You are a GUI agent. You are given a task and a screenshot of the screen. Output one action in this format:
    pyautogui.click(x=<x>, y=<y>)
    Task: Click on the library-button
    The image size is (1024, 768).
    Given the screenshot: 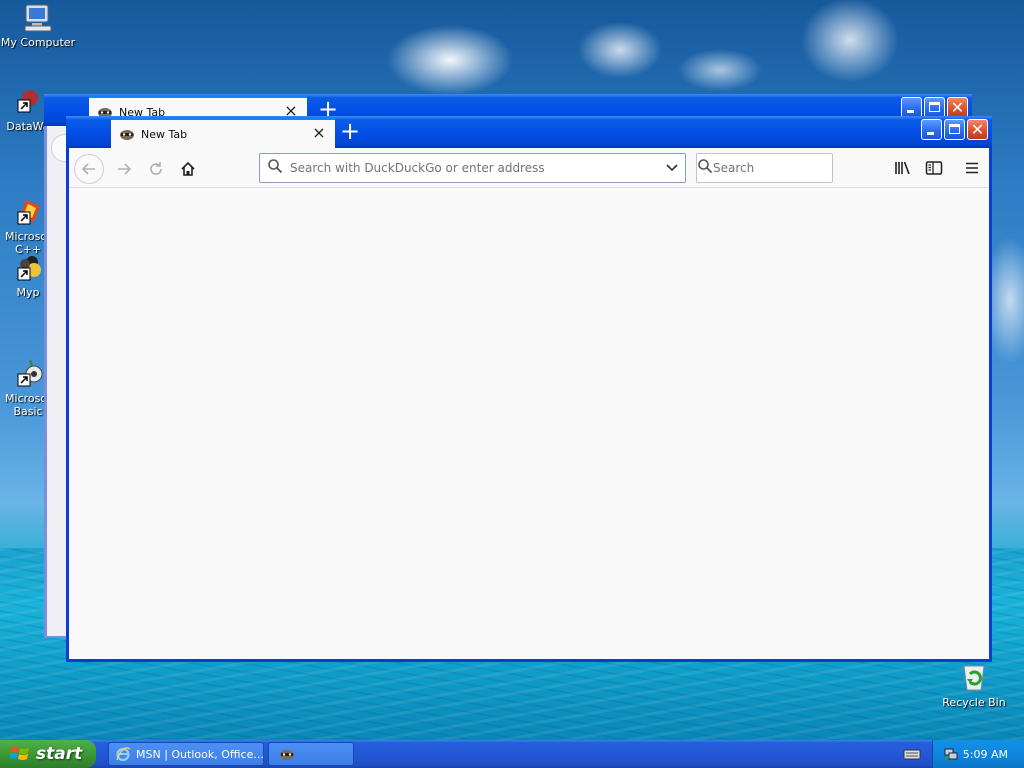 What is the action you would take?
    pyautogui.click(x=903, y=168)
    